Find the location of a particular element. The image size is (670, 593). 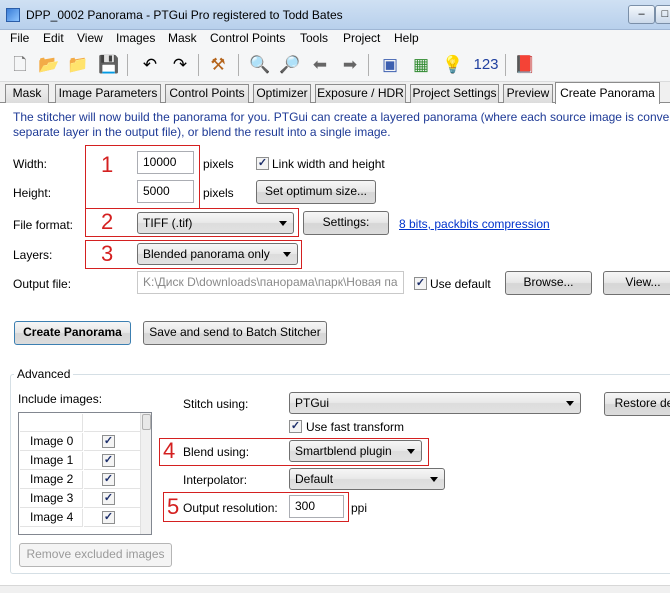

link-width-height-checkbox: ✓ is located at coordinates (262, 163).